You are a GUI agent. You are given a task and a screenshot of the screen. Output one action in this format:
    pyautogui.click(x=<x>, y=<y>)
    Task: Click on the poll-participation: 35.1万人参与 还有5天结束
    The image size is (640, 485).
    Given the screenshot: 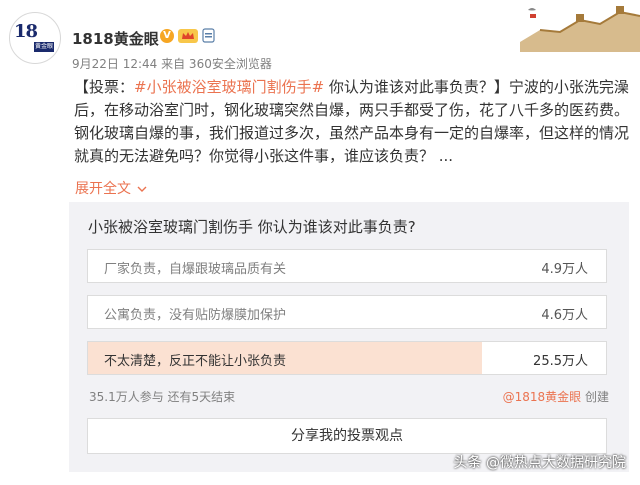 What is the action you would take?
    pyautogui.click(x=162, y=397)
    